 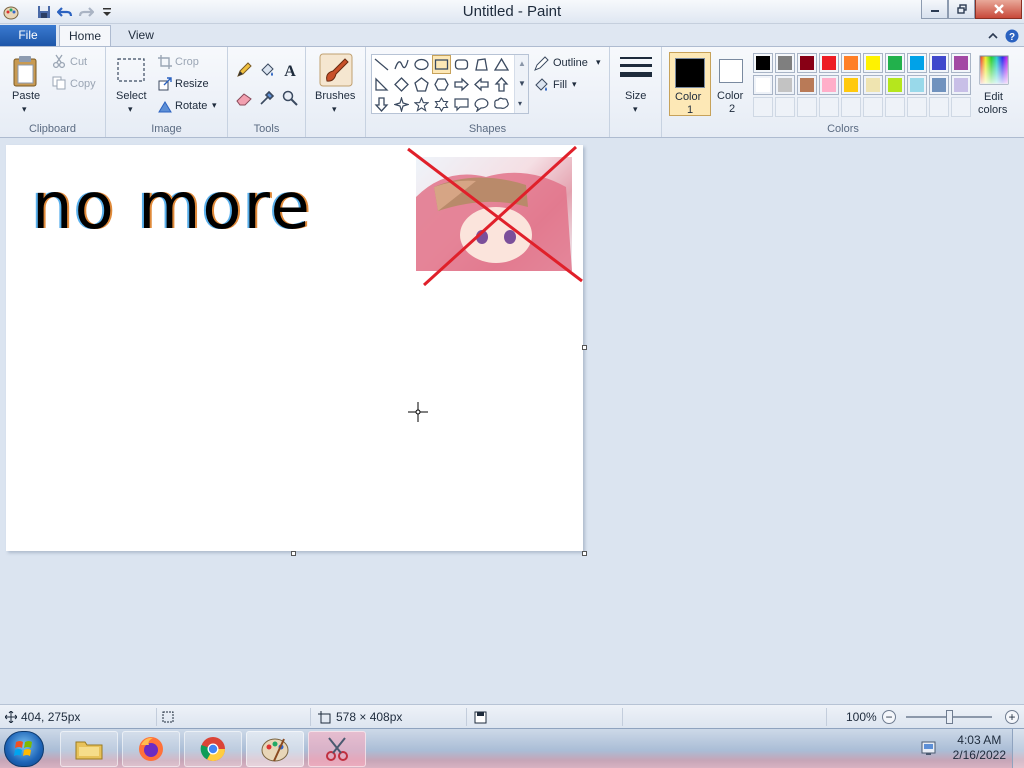 What do you see at coordinates (636, 70) in the screenshot?
I see `size-icon` at bounding box center [636, 70].